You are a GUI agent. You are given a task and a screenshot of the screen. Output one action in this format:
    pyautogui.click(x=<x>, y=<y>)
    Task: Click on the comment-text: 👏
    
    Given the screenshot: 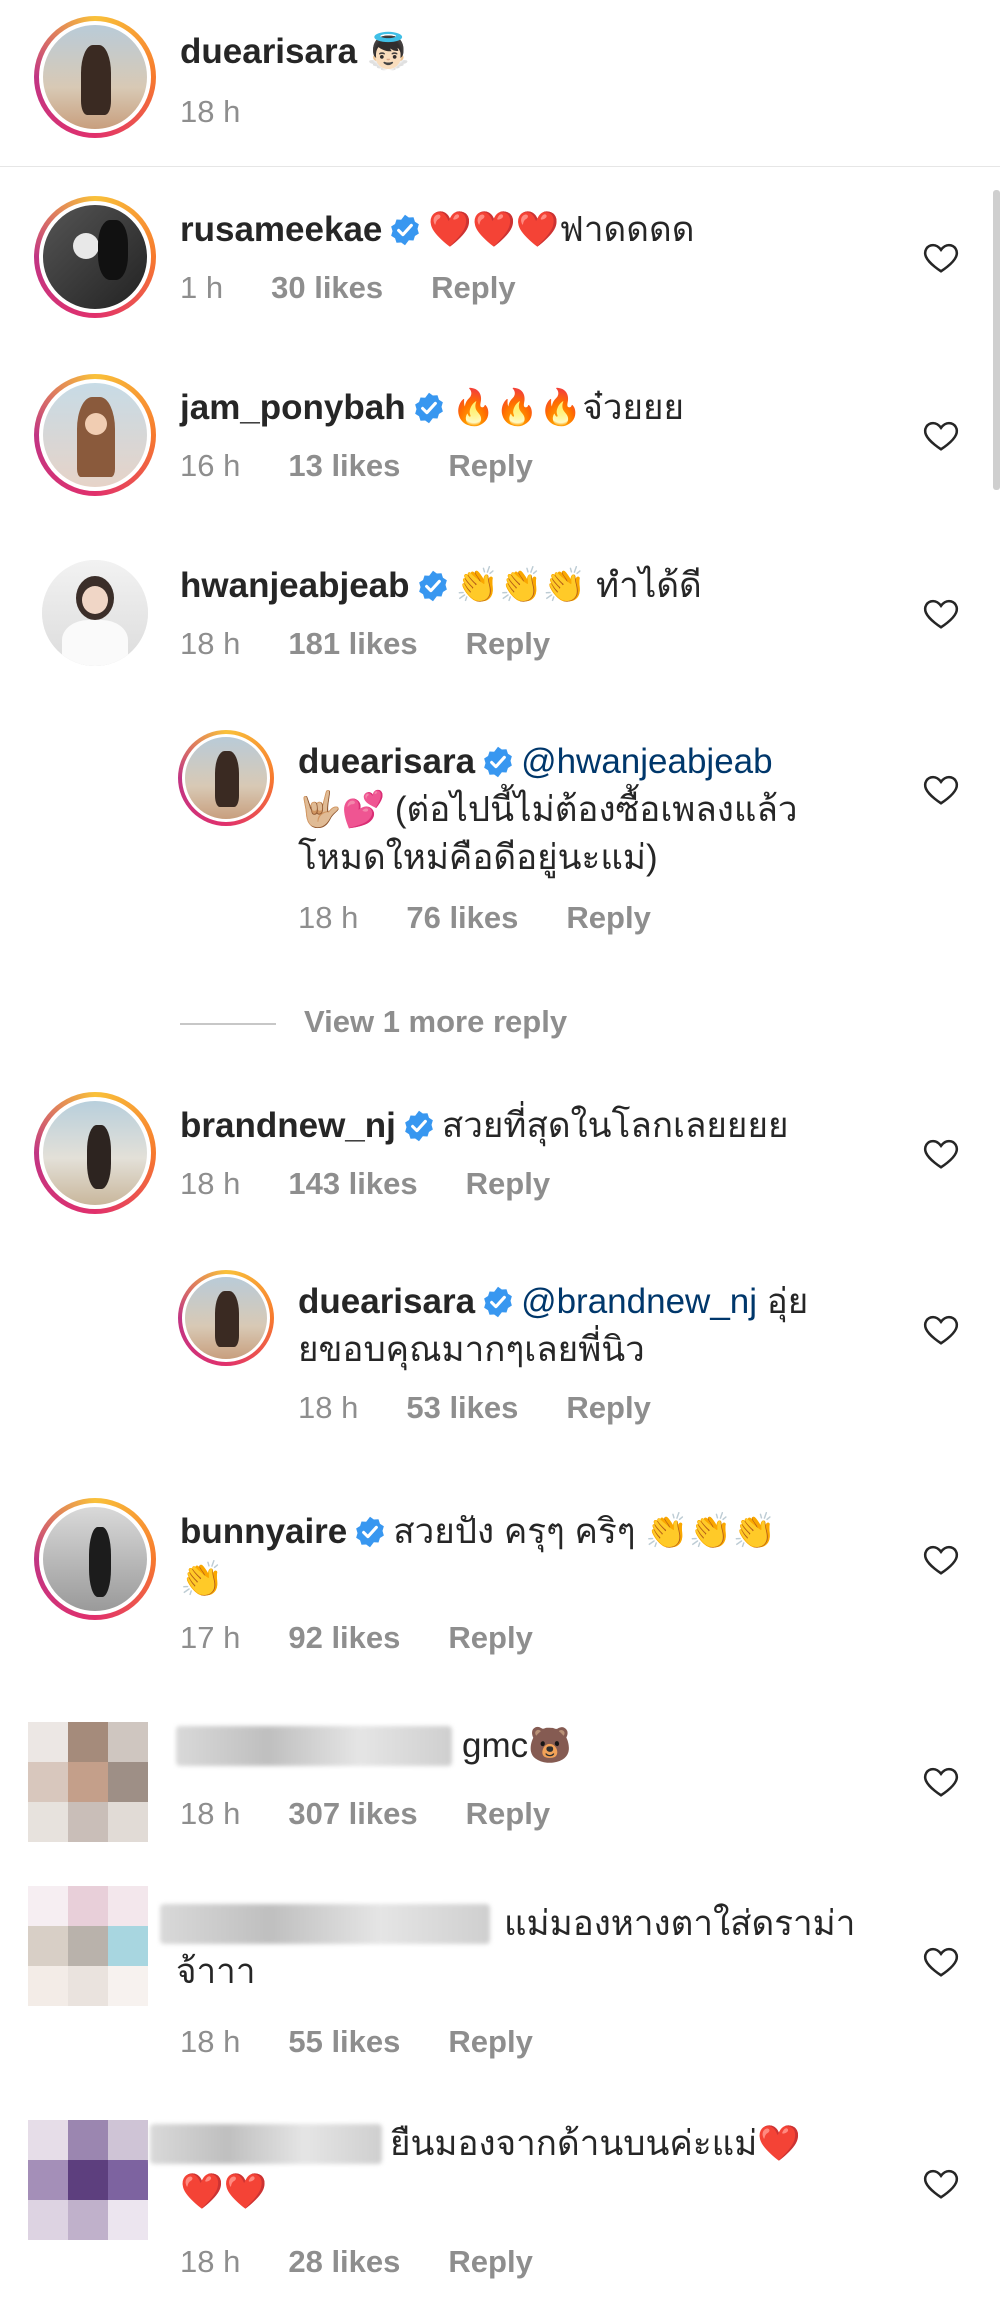 What is the action you would take?
    pyautogui.click(x=202, y=1579)
    